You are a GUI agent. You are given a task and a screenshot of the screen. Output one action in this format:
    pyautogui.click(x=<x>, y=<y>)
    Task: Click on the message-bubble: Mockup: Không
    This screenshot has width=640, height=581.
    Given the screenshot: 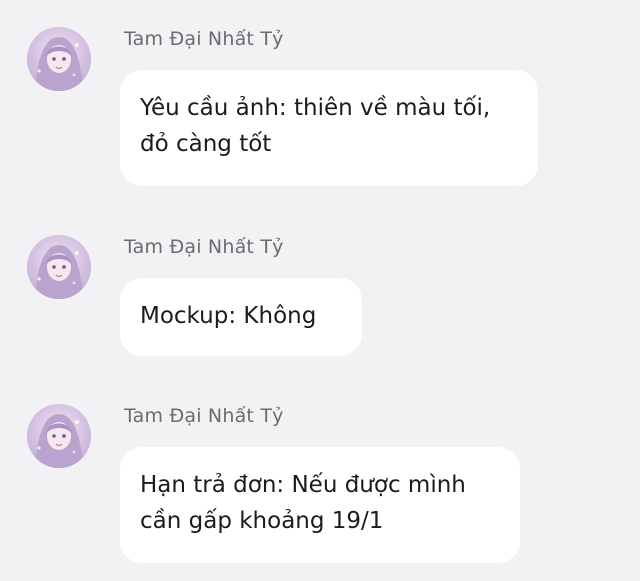 What is the action you would take?
    pyautogui.click(x=241, y=317)
    